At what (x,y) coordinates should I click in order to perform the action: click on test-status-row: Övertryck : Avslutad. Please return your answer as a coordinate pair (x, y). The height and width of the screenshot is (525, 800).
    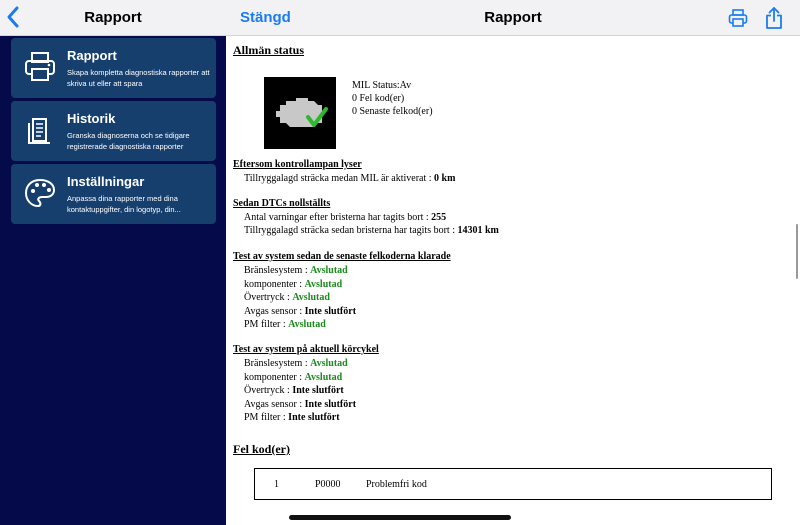
    Looking at the image, I should click on (287, 297).